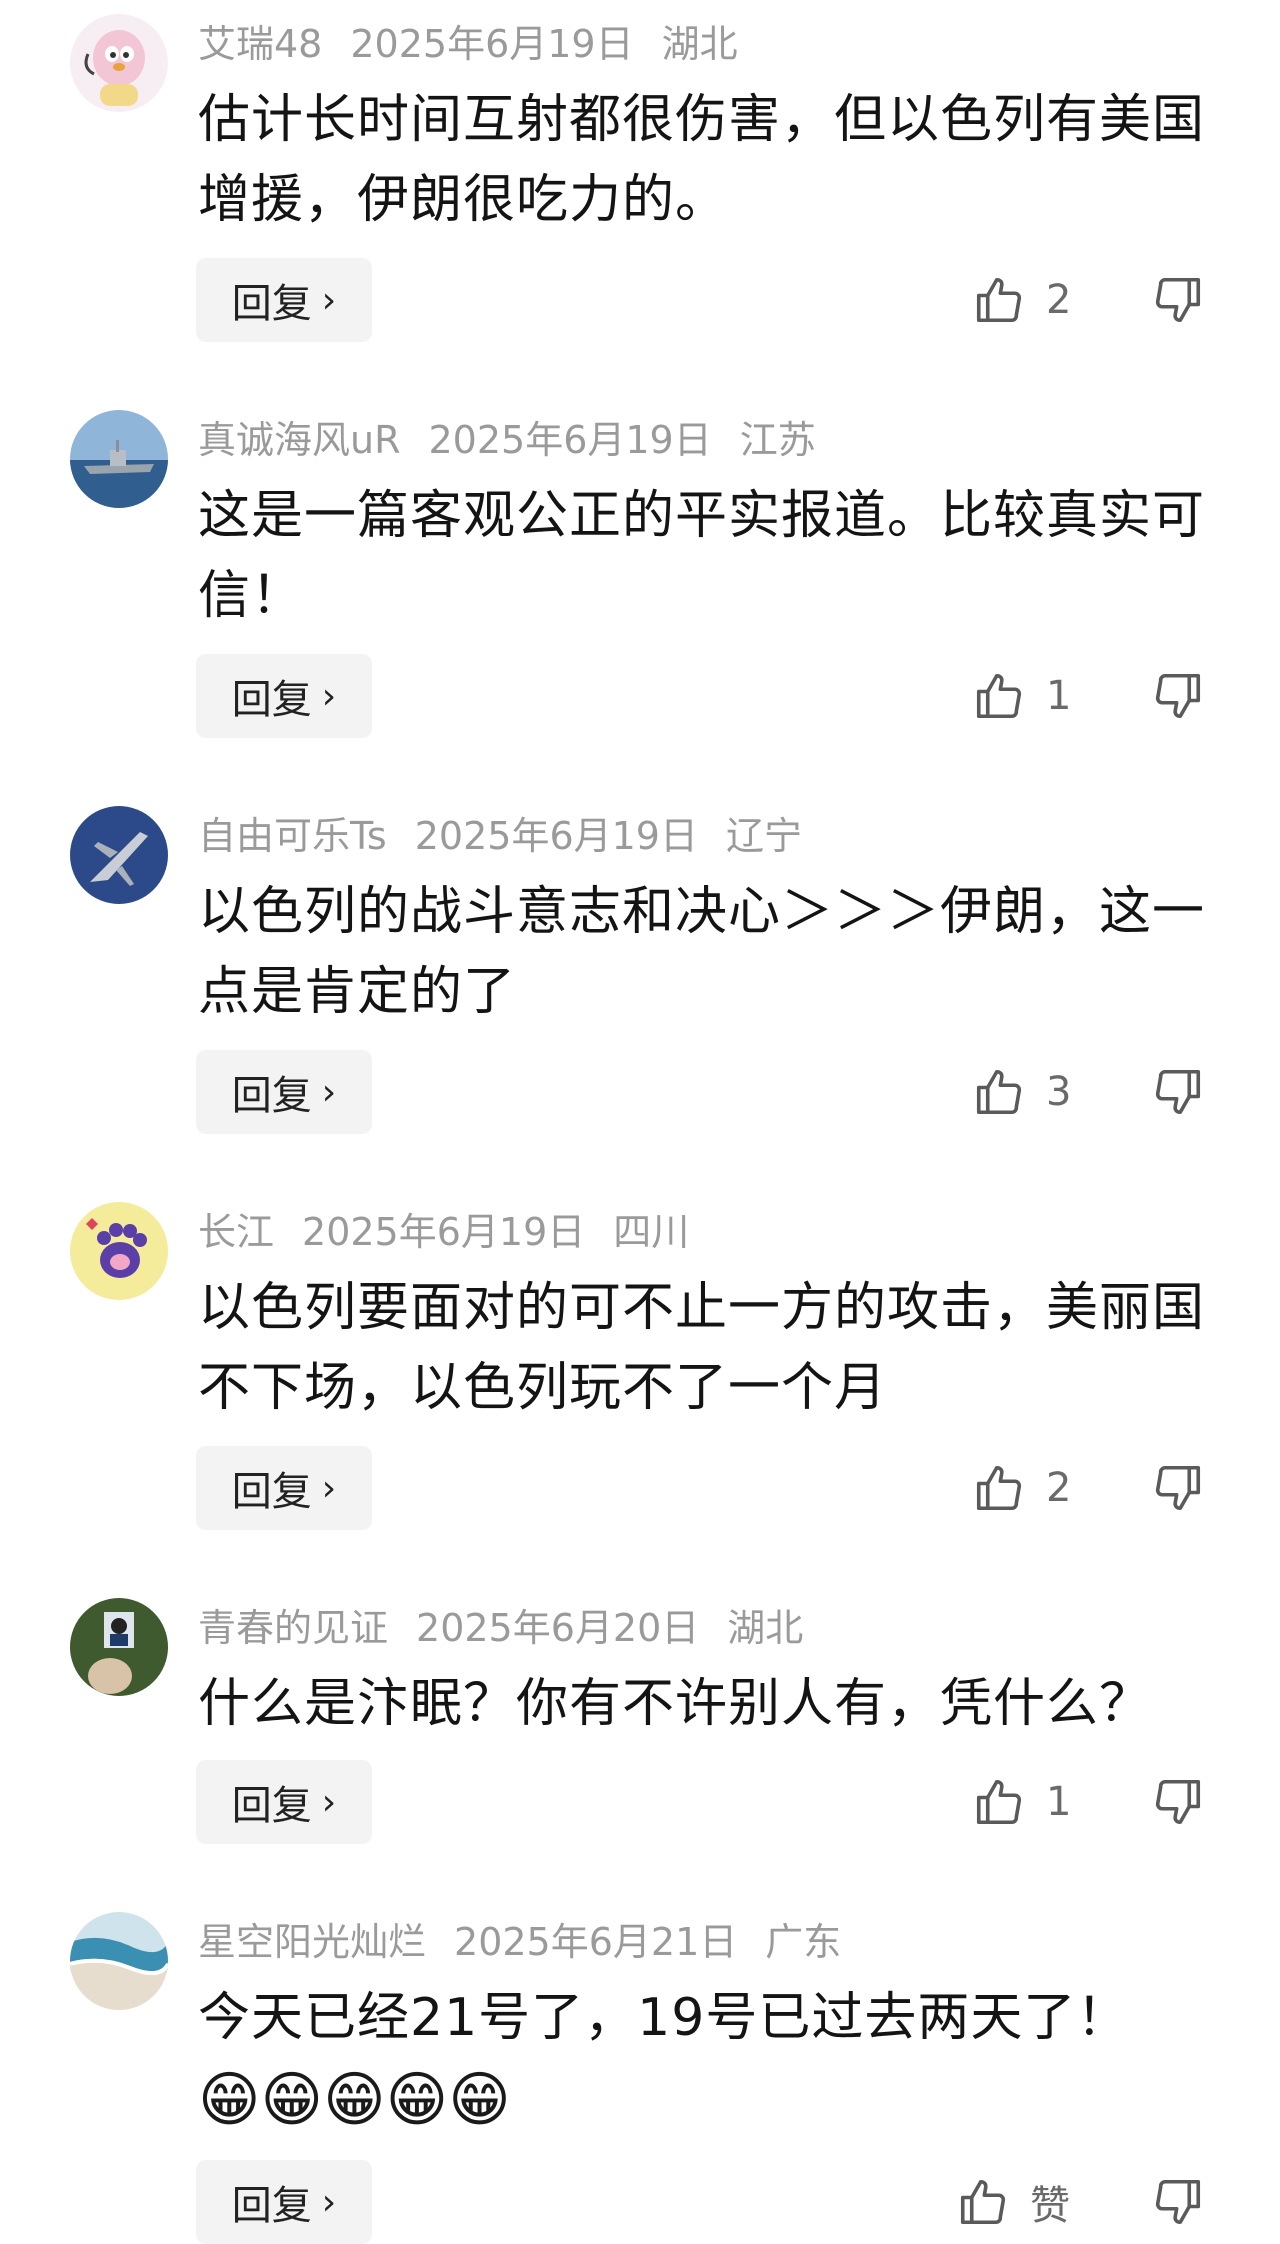 The image size is (1280, 2244). I want to click on comment-meta: 自由可乐Ts 2025年6月19日 辽宁, so click(514, 836).